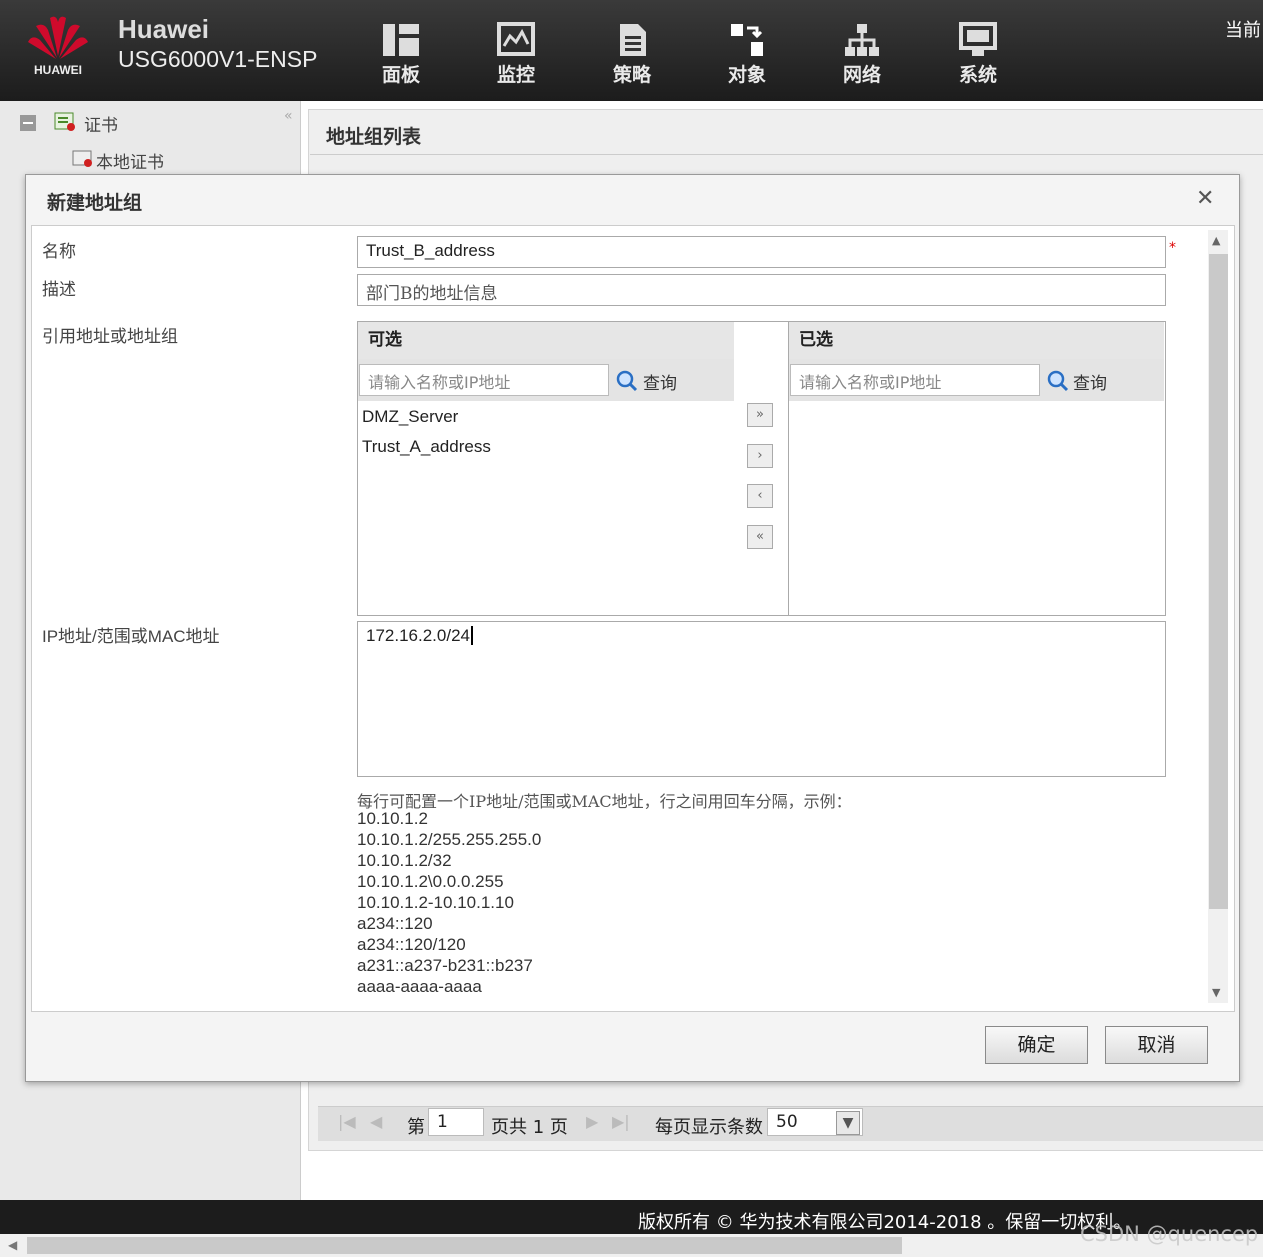 Image resolution: width=1263 pixels, height=1257 pixels. I want to click on hint-example: aaaa-aaaa-aaaa, so click(419, 986).